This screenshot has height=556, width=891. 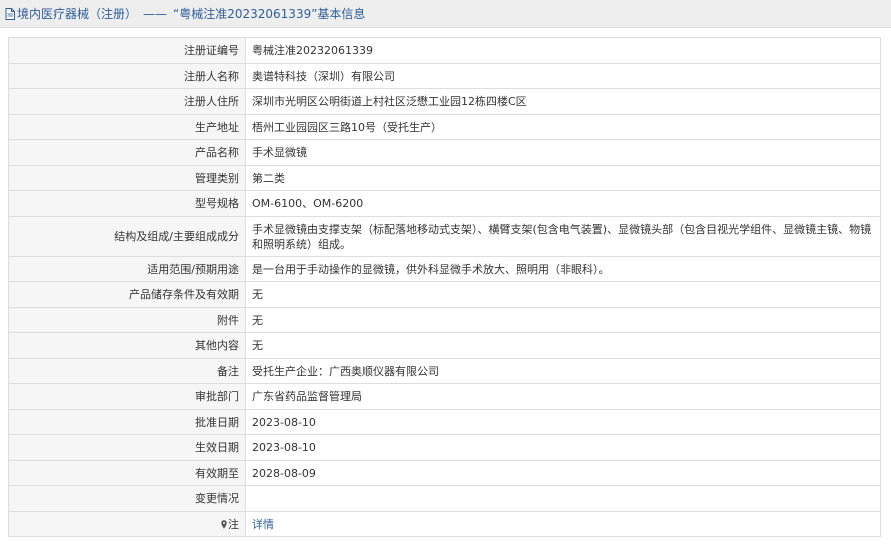 I want to click on field-value: 第二类, so click(x=563, y=177).